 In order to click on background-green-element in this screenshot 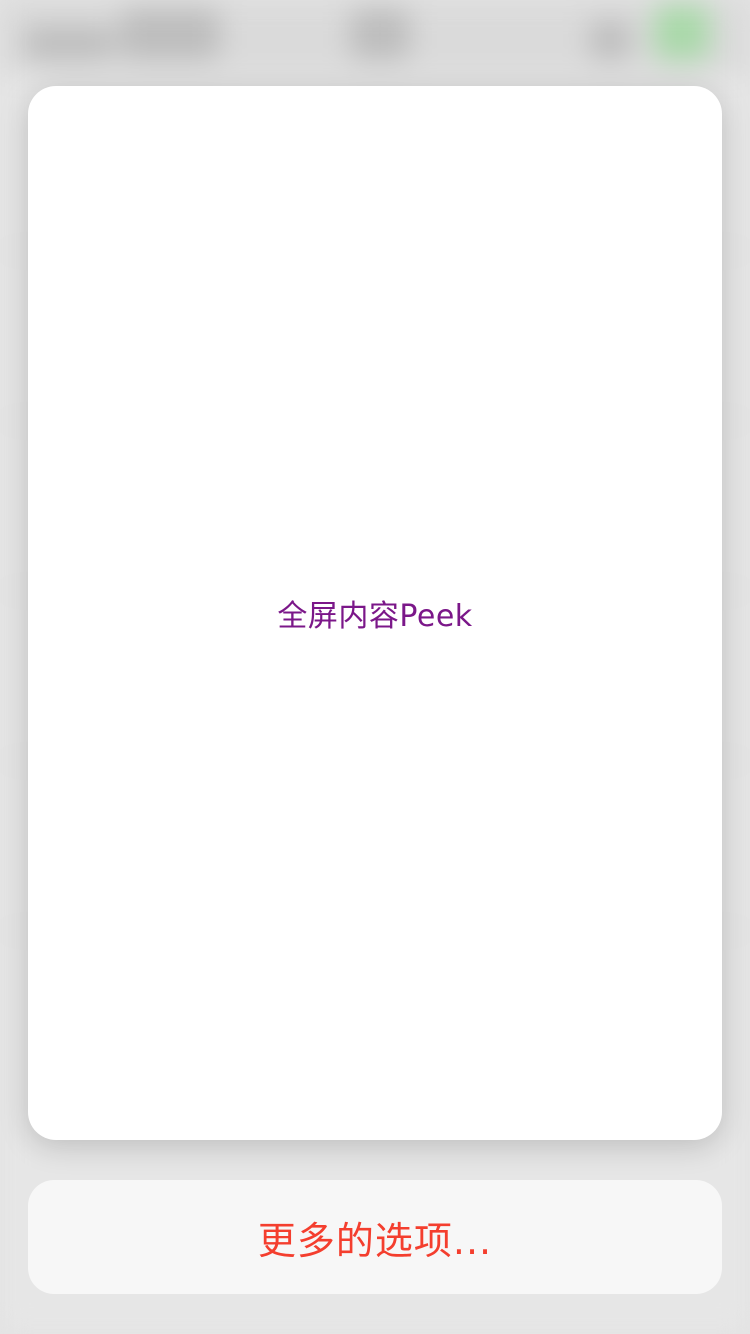, I will do `click(682, 32)`.